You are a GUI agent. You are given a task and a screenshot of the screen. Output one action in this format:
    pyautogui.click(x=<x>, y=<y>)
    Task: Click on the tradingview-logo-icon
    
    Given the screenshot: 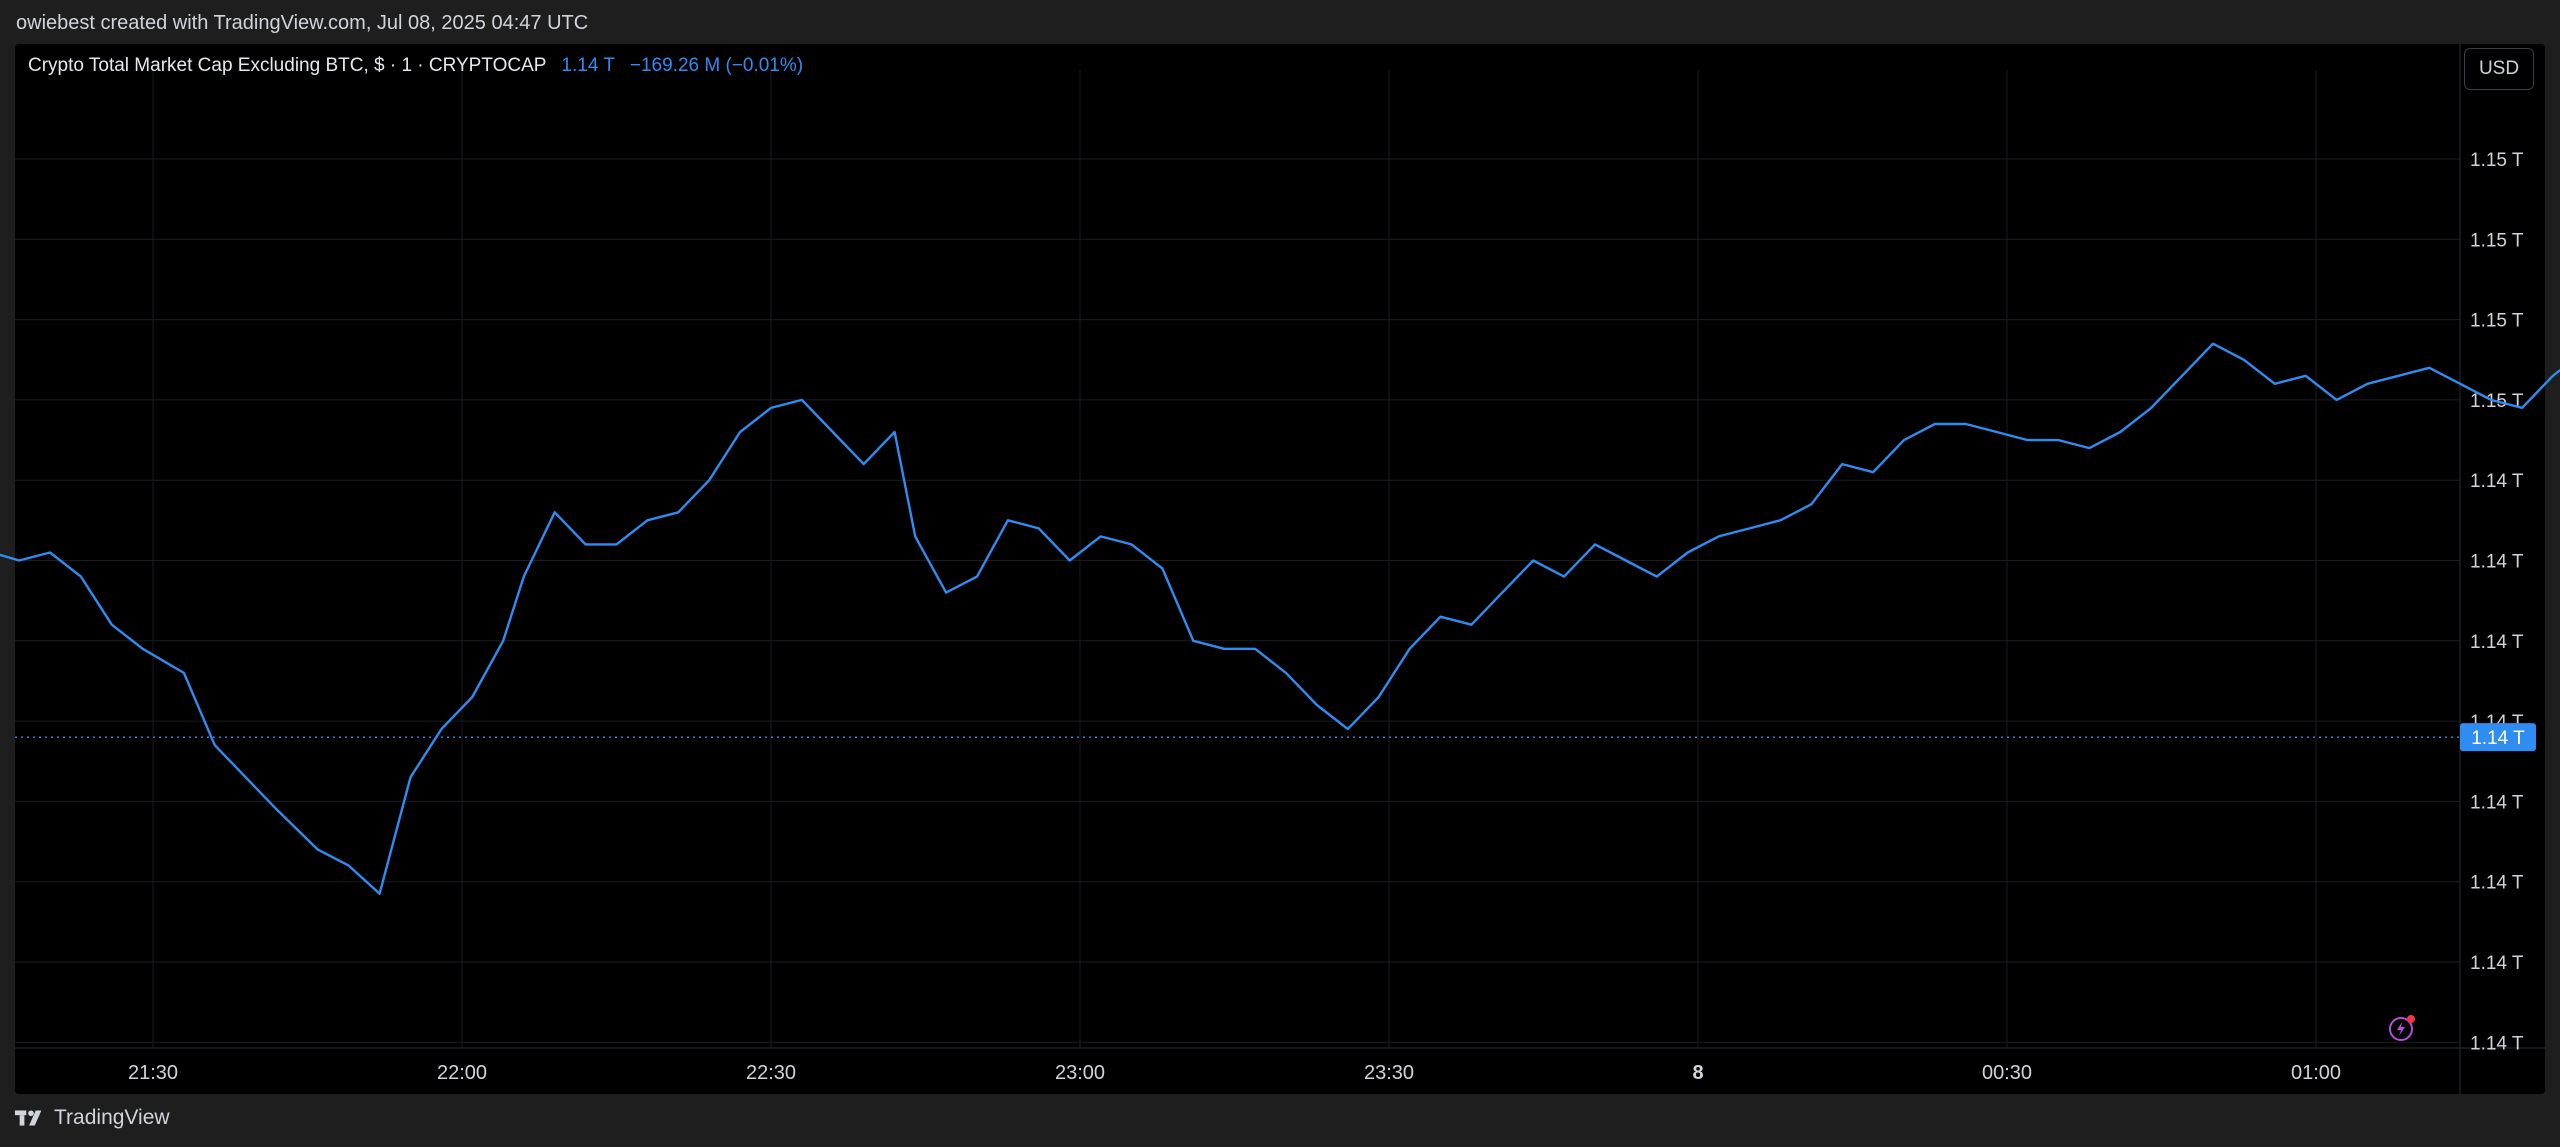 What is the action you would take?
    pyautogui.click(x=28, y=1118)
    